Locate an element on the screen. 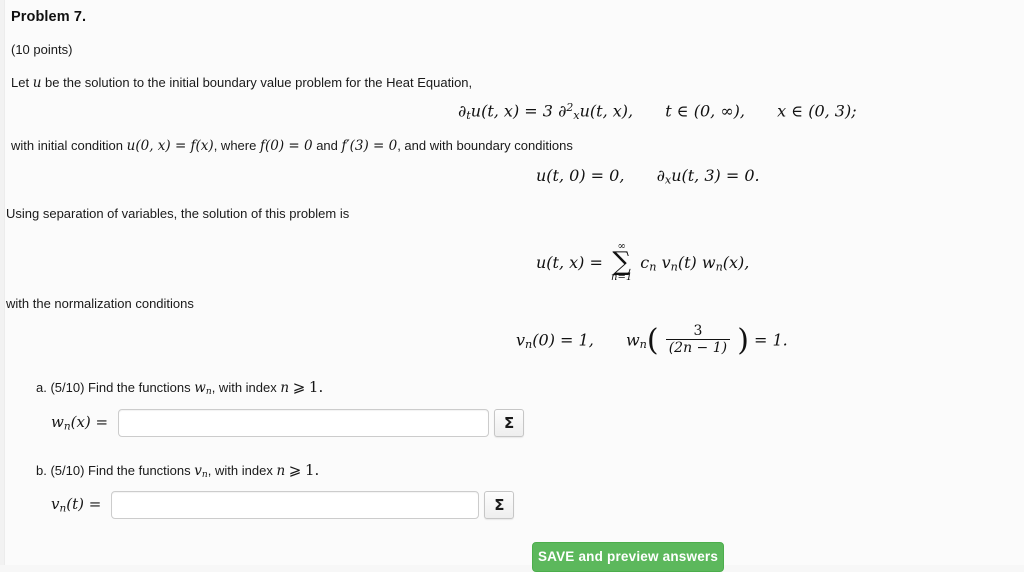  boundary-conditions-display: u(t, 0) = 0, ∂xu(t, 3) = 0. is located at coordinates (648, 176).